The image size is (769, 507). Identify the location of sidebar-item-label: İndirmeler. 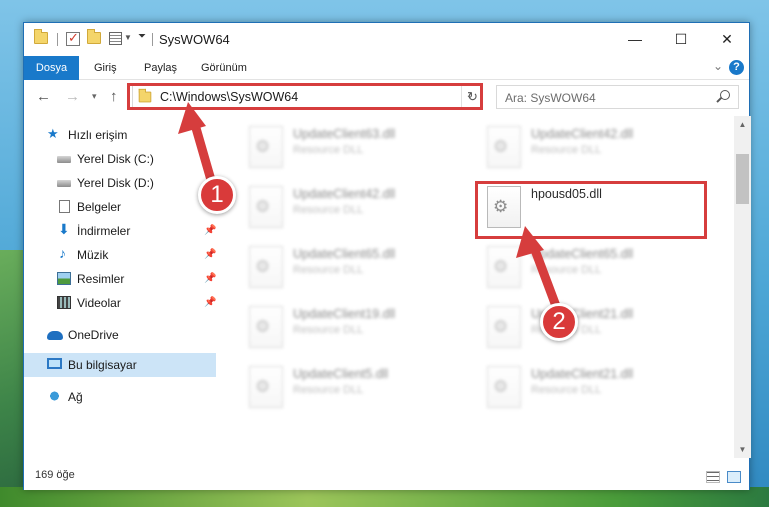
(104, 231).